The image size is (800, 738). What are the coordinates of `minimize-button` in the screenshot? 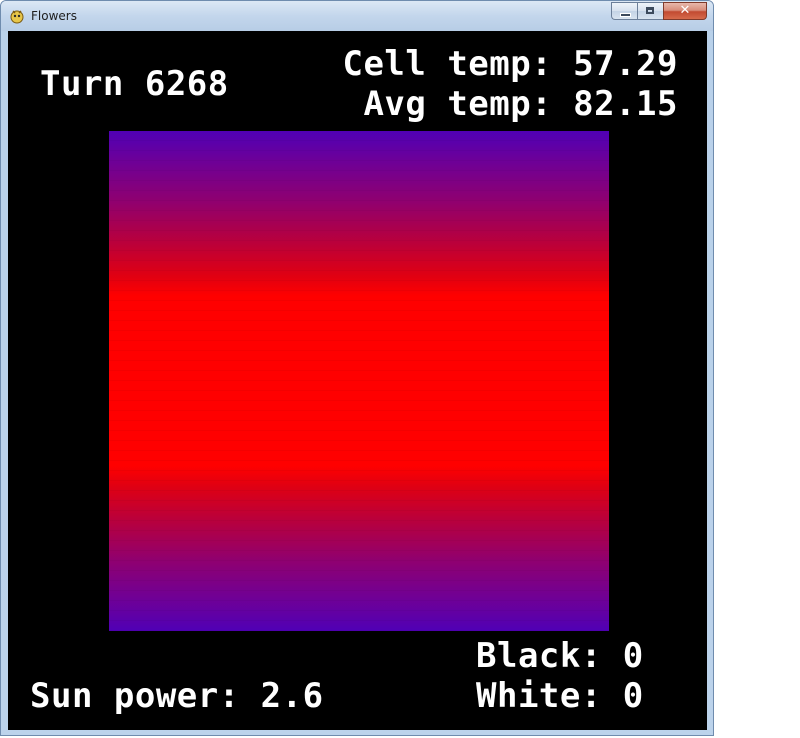 It's located at (624, 11).